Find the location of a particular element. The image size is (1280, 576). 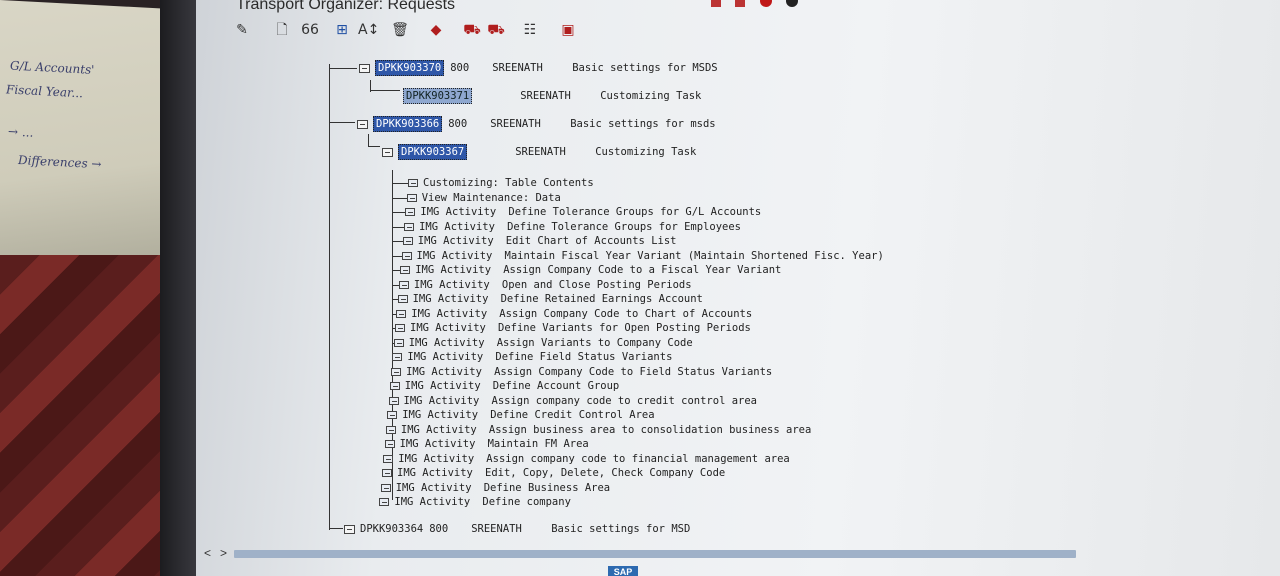

request-id: DPKK903364 is located at coordinates (391, 529).